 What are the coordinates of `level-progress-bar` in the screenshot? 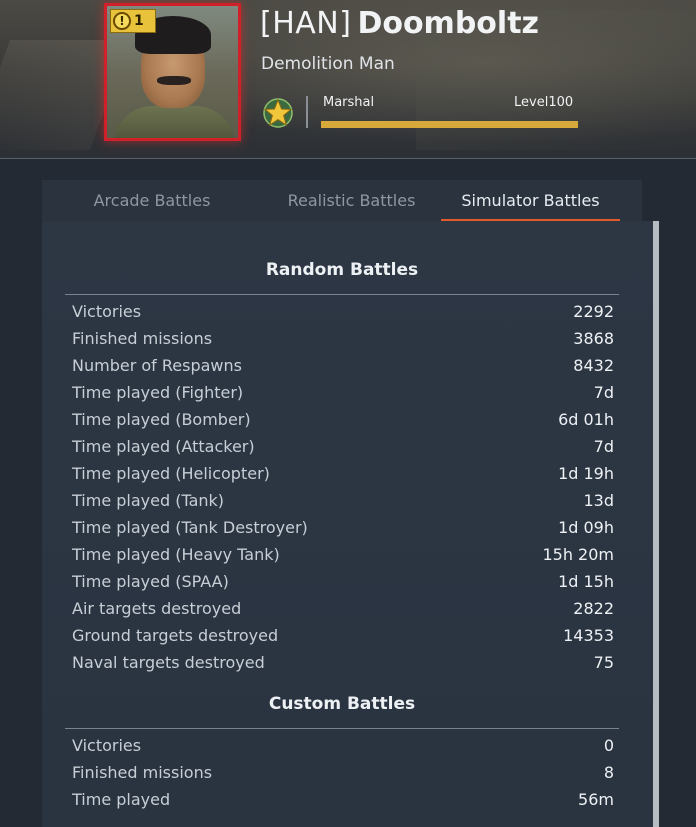 It's located at (449, 124).